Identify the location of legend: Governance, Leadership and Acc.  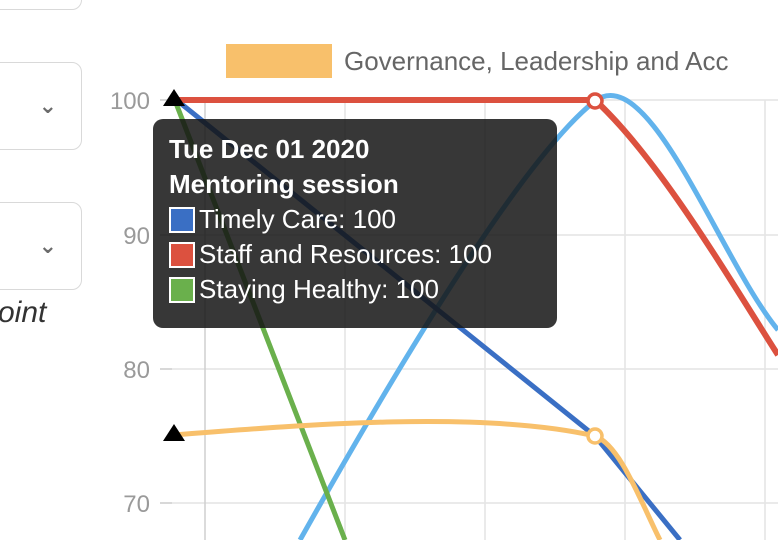
(477, 61).